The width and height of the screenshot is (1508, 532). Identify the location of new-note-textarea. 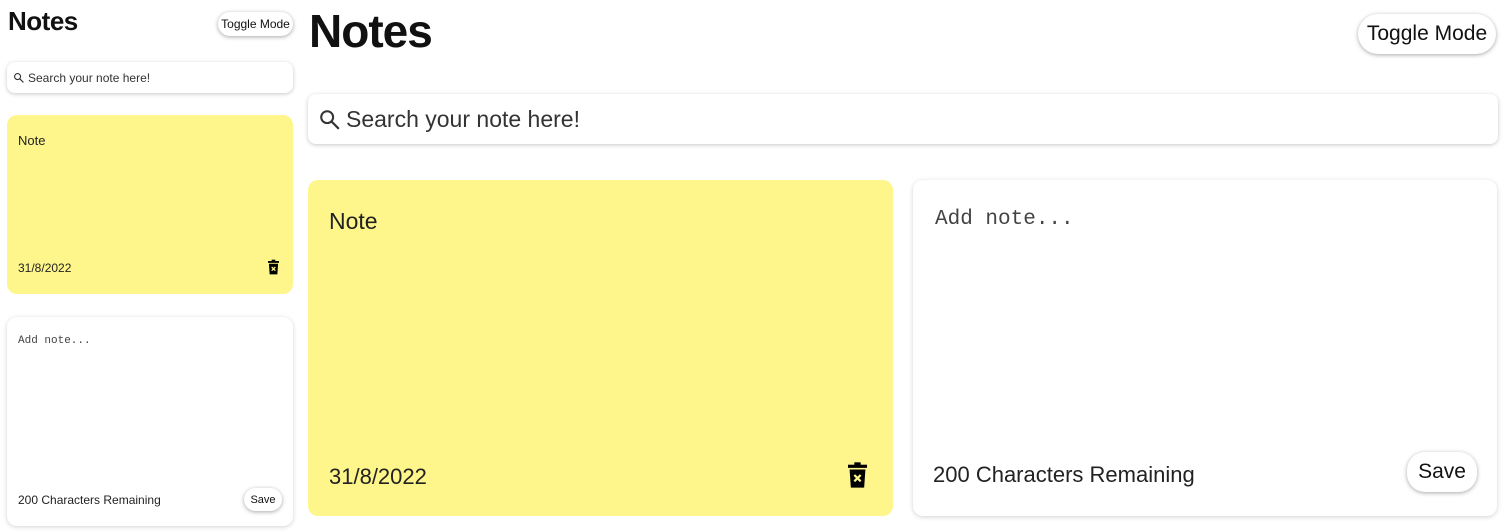
(150, 405).